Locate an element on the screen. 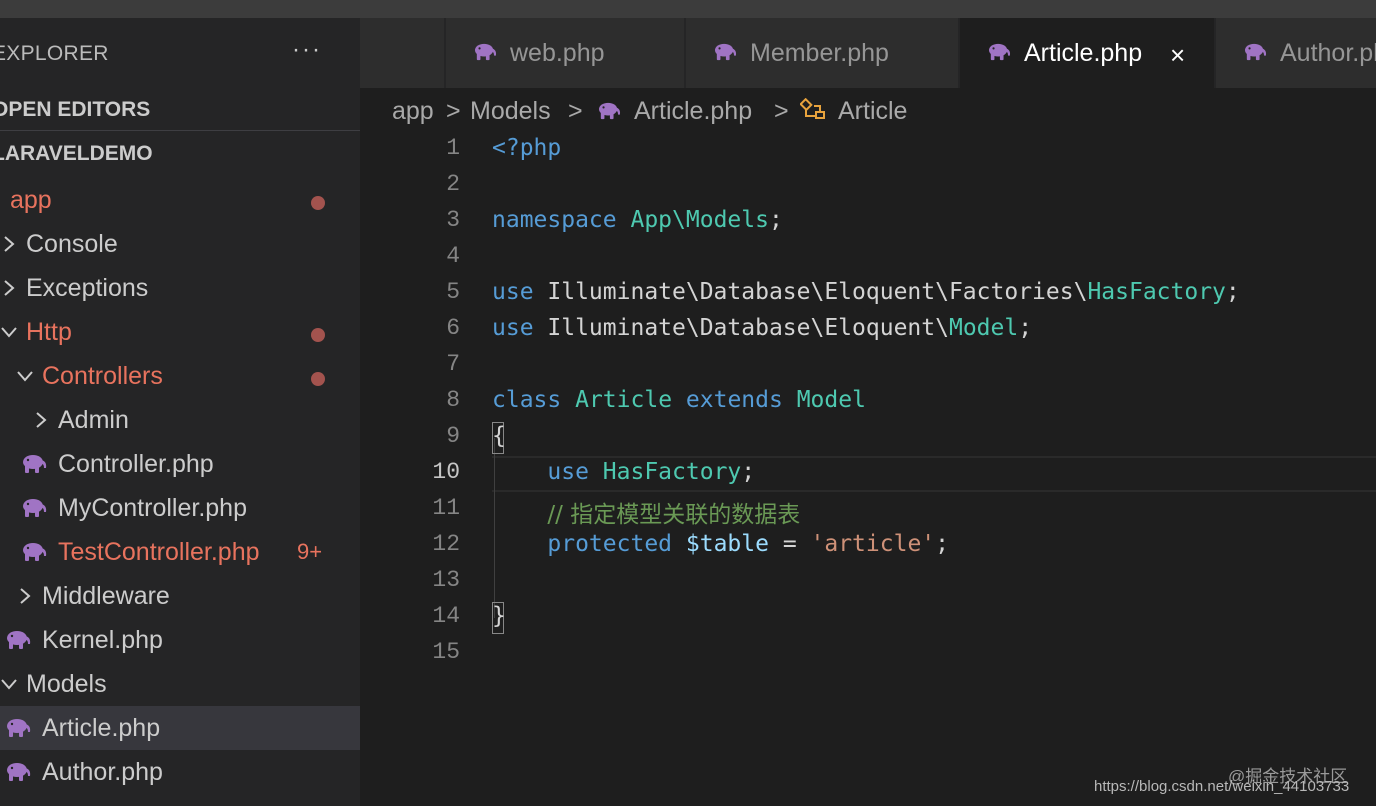  tree-item-label: Article.php is located at coordinates (101, 728).